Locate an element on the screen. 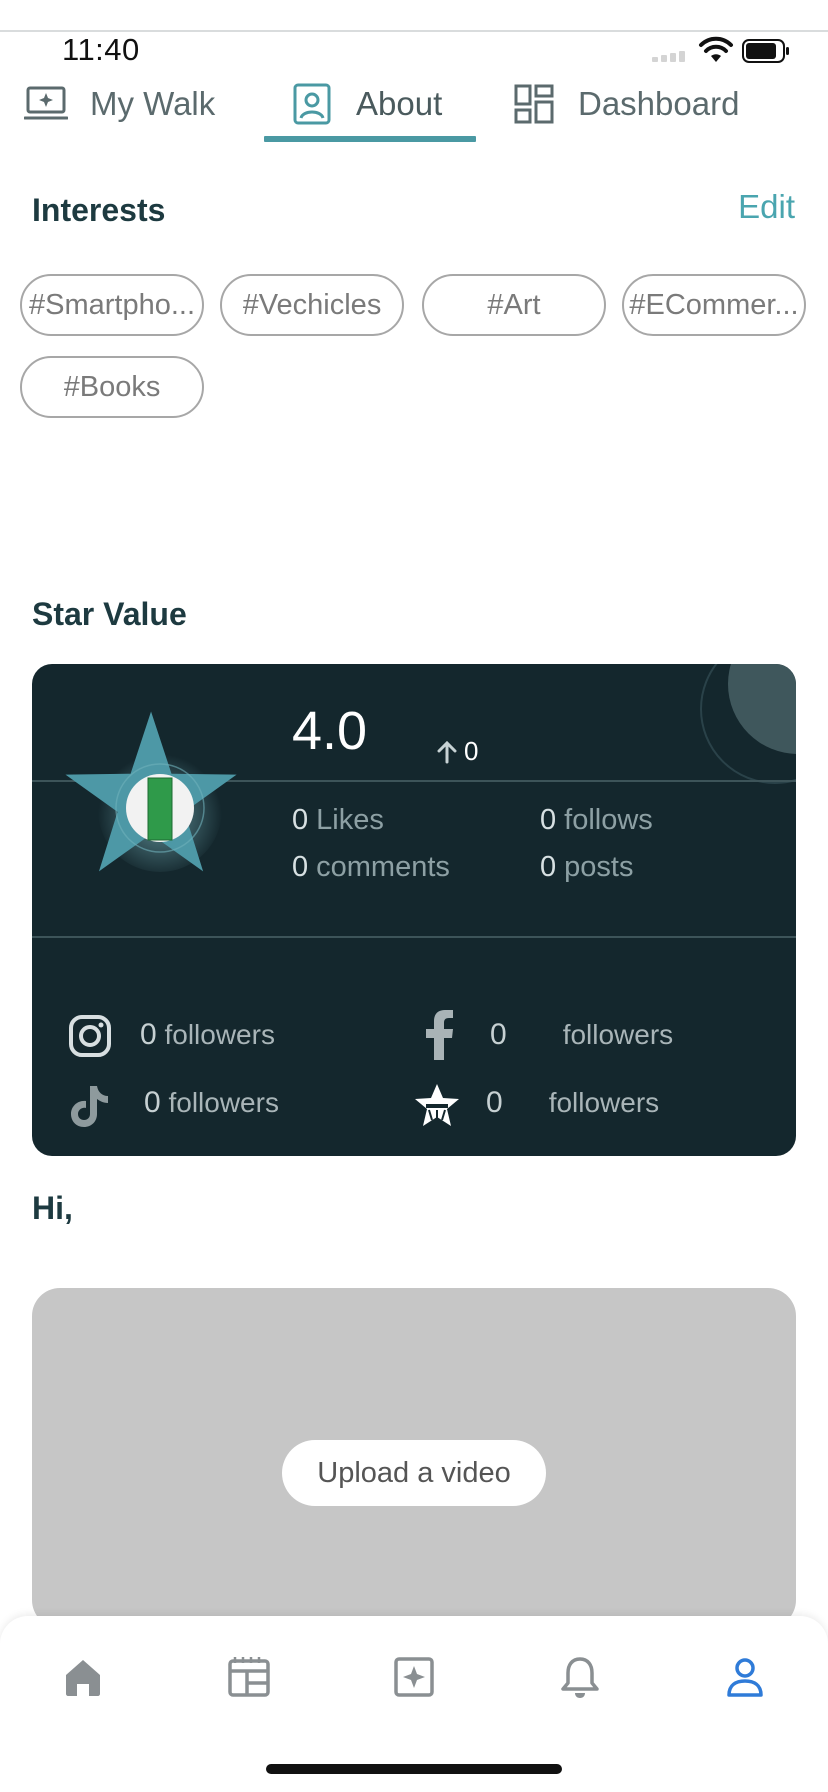 The image size is (828, 1792). chip-label: #Books is located at coordinates (112, 386).